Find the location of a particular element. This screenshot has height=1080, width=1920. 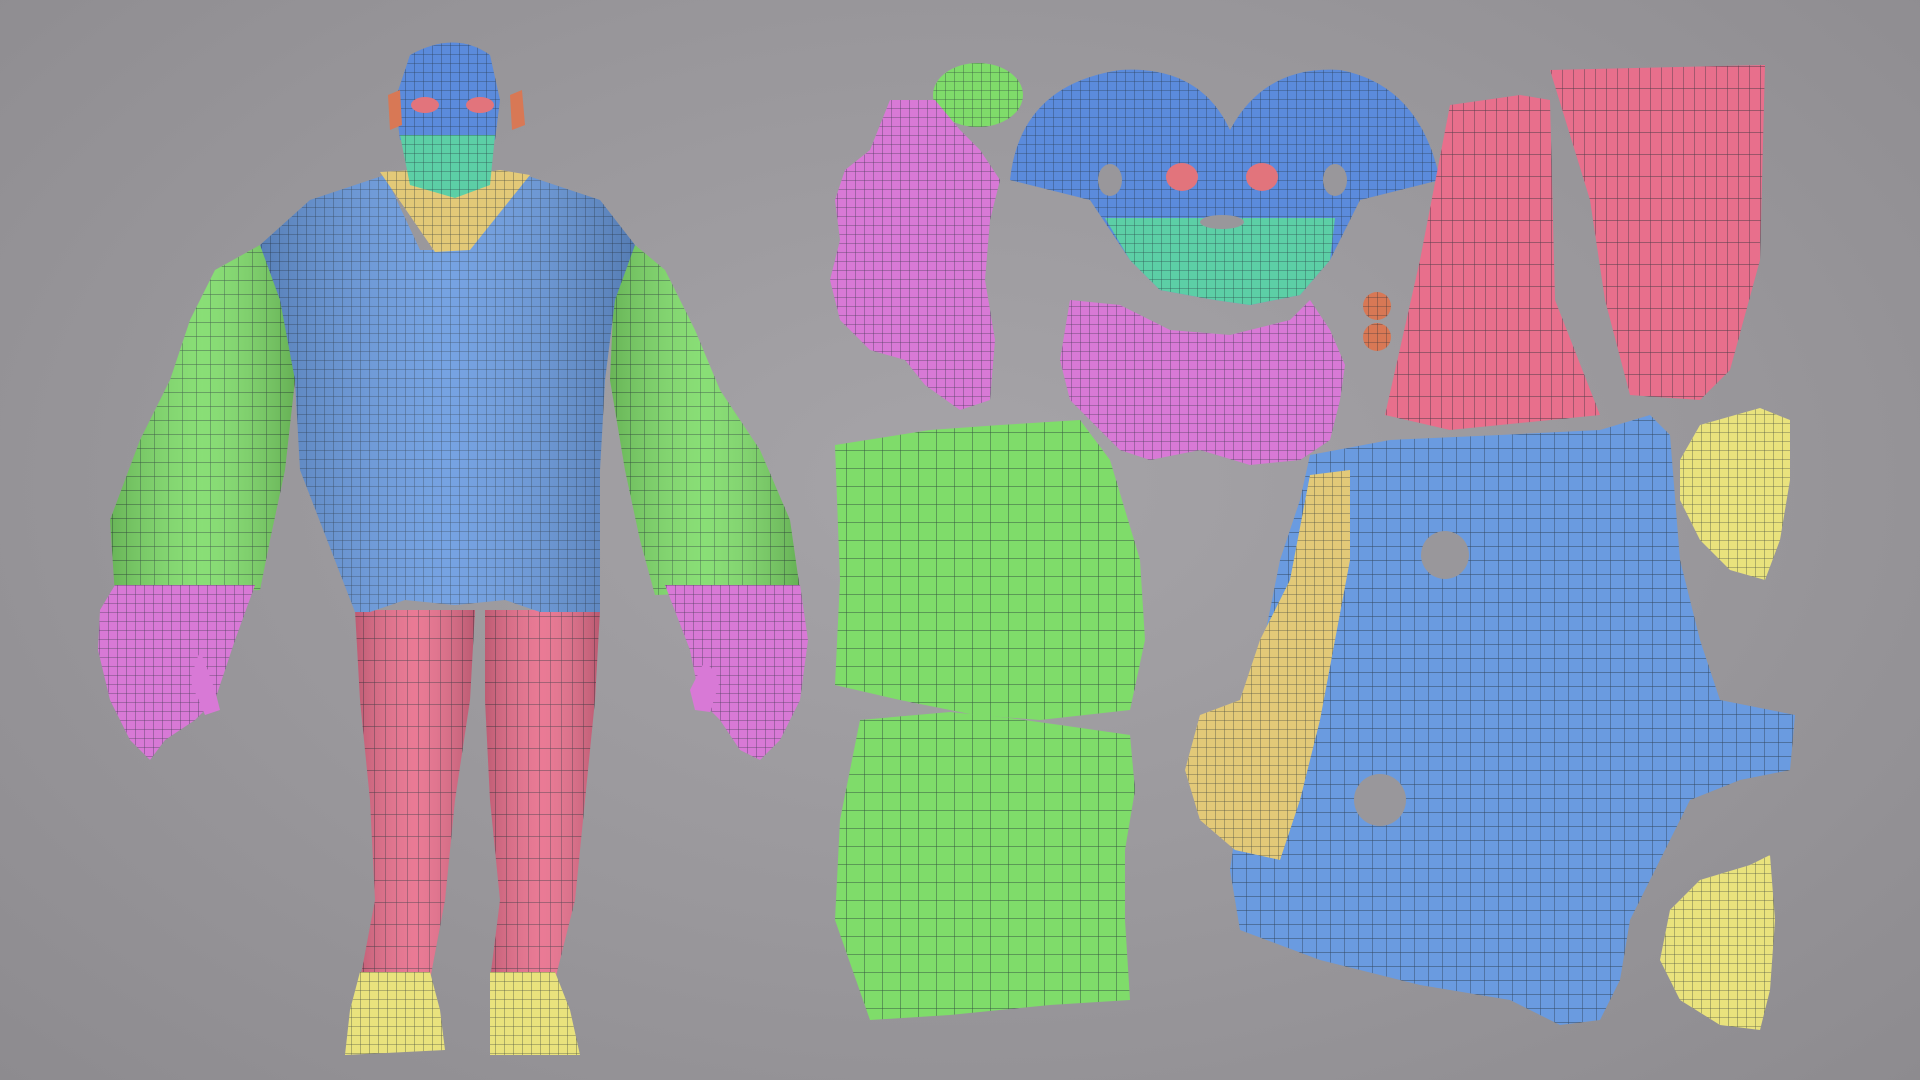

foot-right is located at coordinates (535, 1013).